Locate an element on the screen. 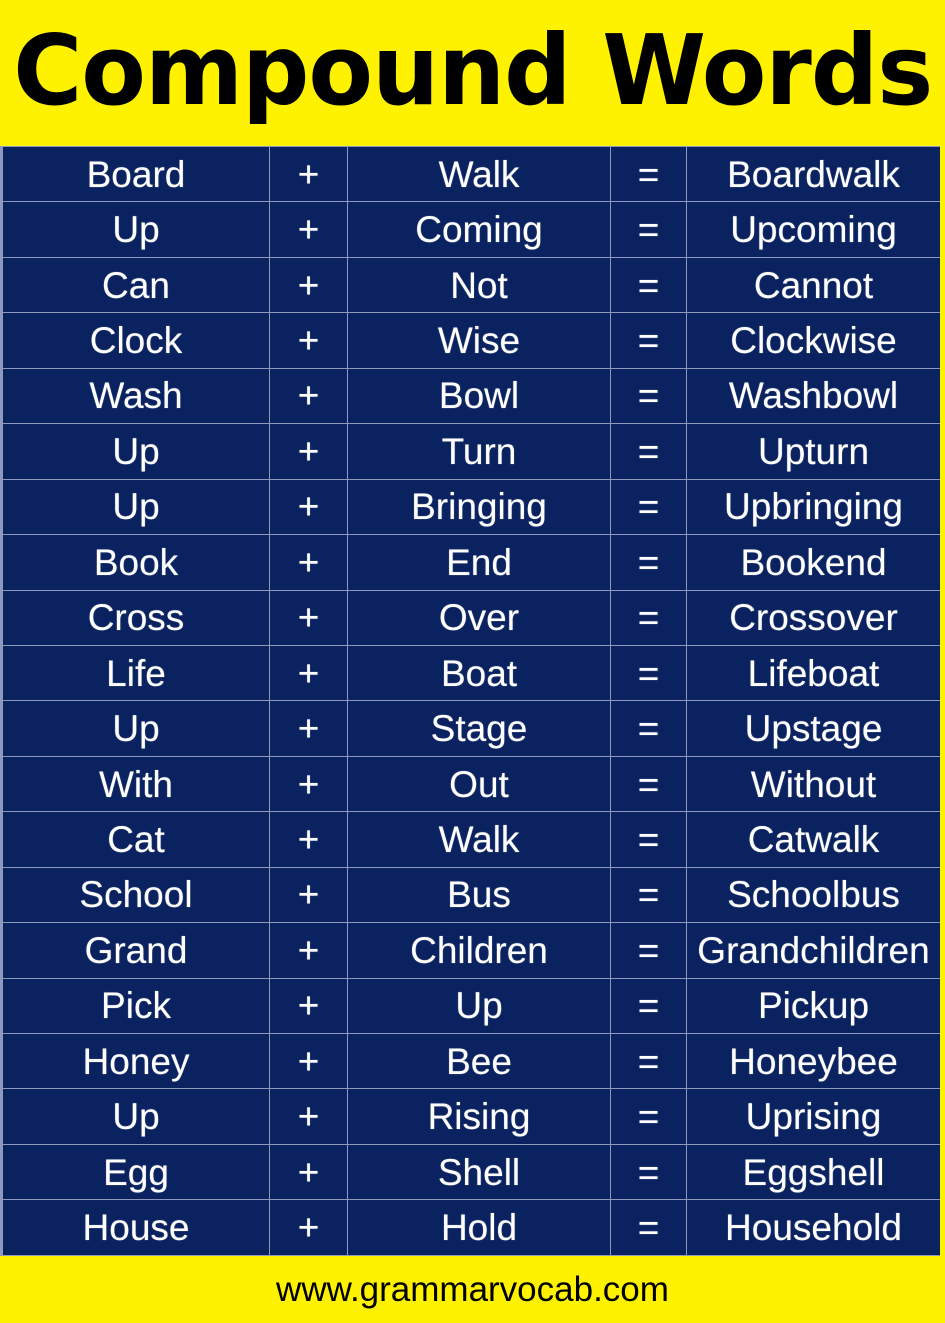 This screenshot has width=945, height=1323. compound-word-cell: Washbowl is located at coordinates (813, 396).